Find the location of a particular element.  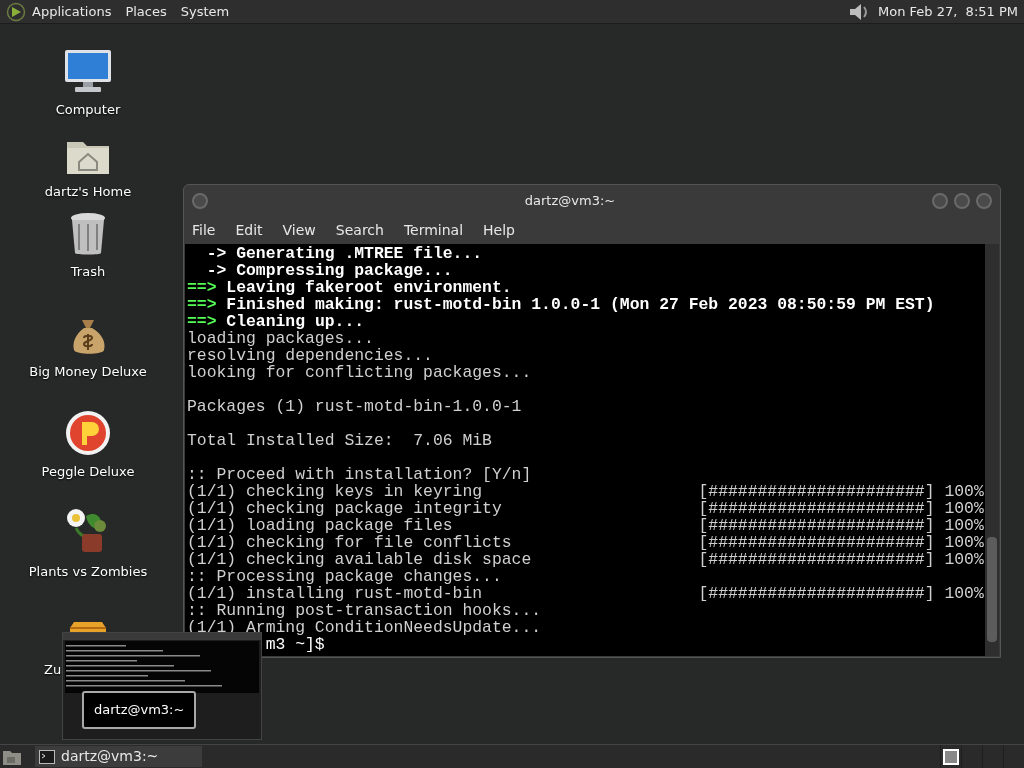

window-preview: dartz@vm3:~ is located at coordinates (162, 686).